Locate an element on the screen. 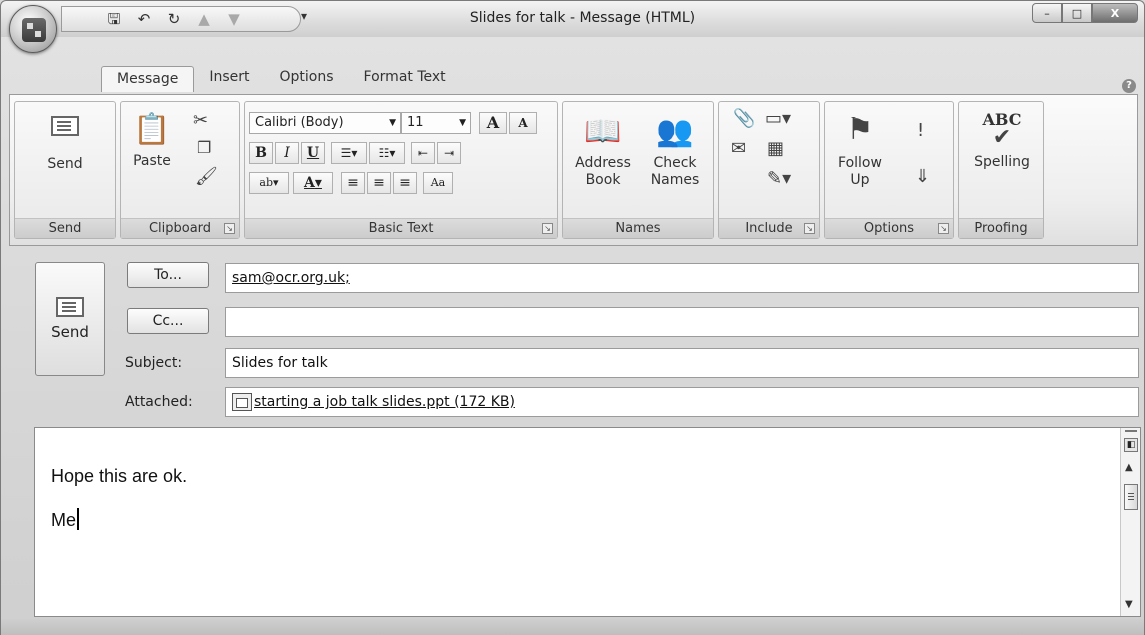  attached-label: Attached: is located at coordinates (159, 402).